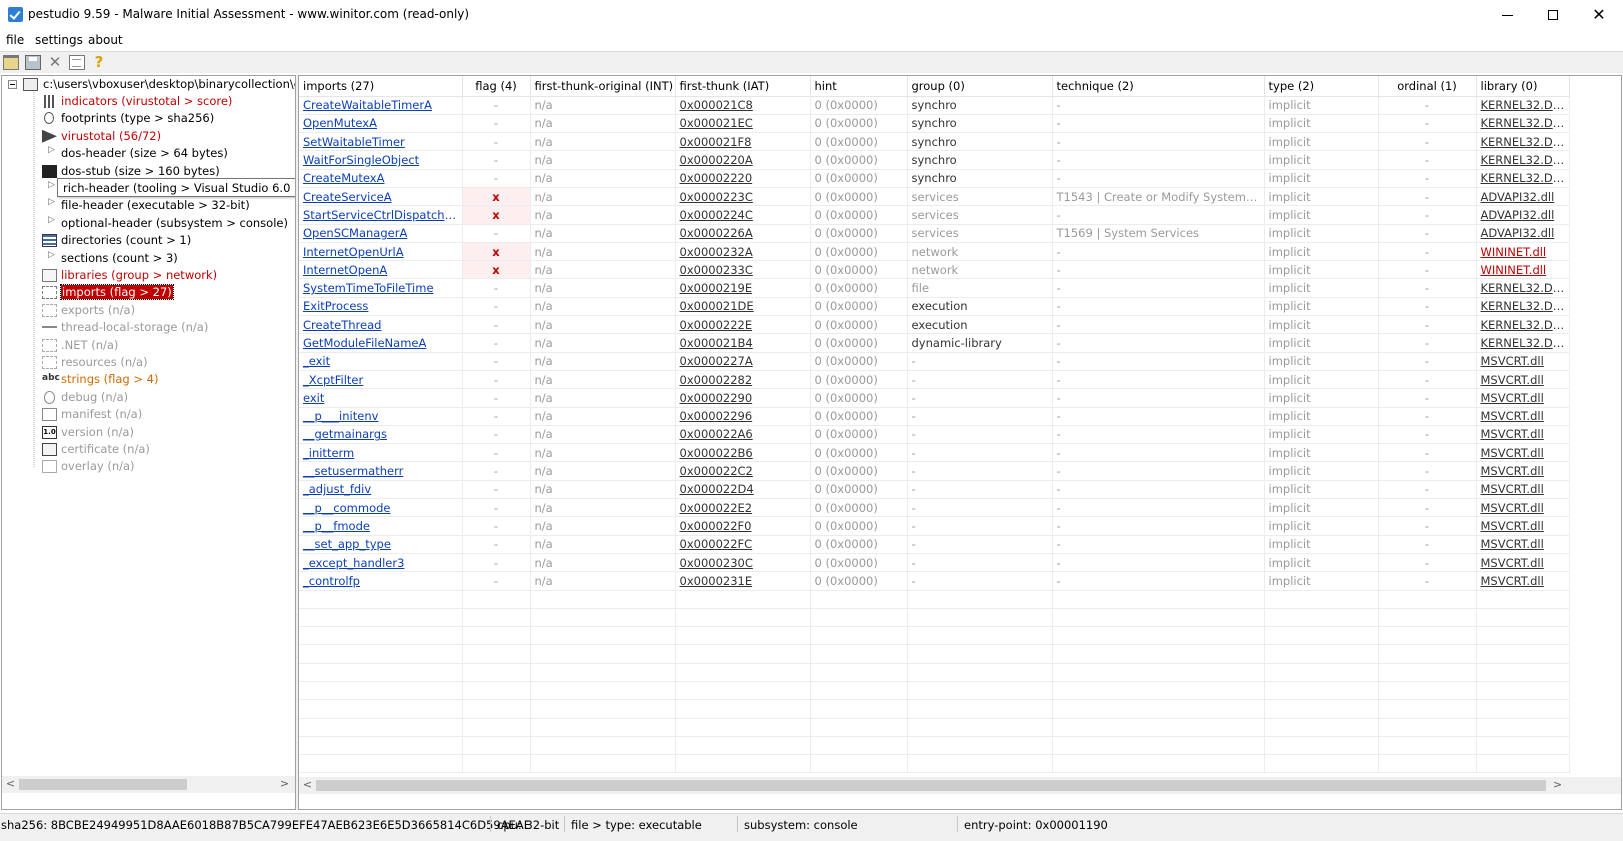 The height and width of the screenshot is (841, 1623). I want to click on import-name-cell: StartServiceCtrlDispatcherA, so click(381, 215).